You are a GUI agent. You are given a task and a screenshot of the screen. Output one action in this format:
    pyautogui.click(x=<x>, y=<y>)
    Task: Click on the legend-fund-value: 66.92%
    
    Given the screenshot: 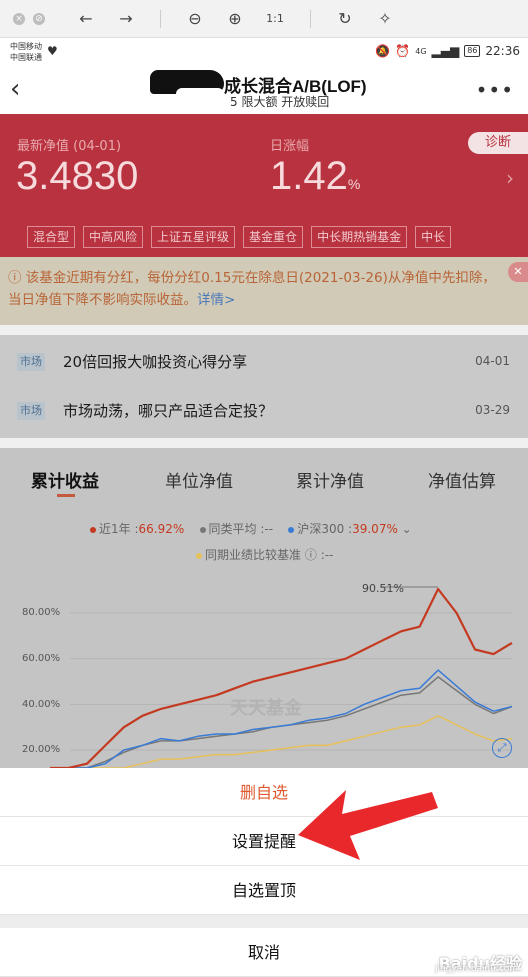 What is the action you would take?
    pyautogui.click(x=161, y=529)
    